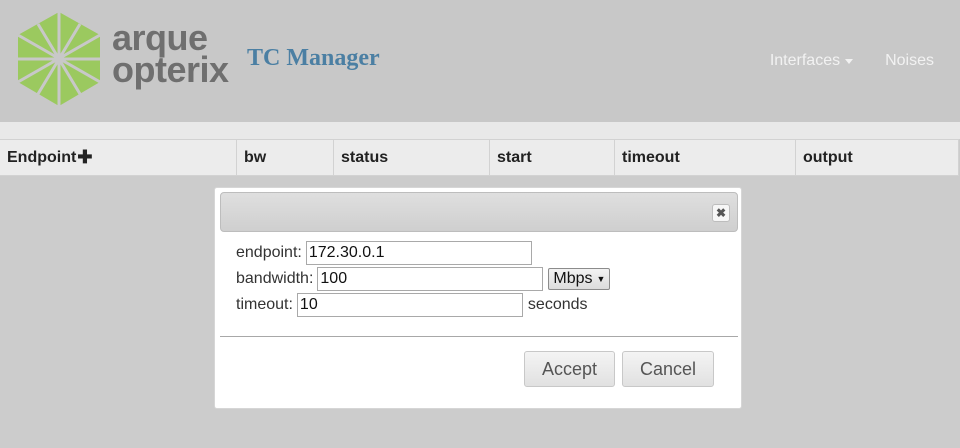 This screenshot has height=448, width=960. Describe the element at coordinates (828, 157) in the screenshot. I see `col-output-label: output` at that location.